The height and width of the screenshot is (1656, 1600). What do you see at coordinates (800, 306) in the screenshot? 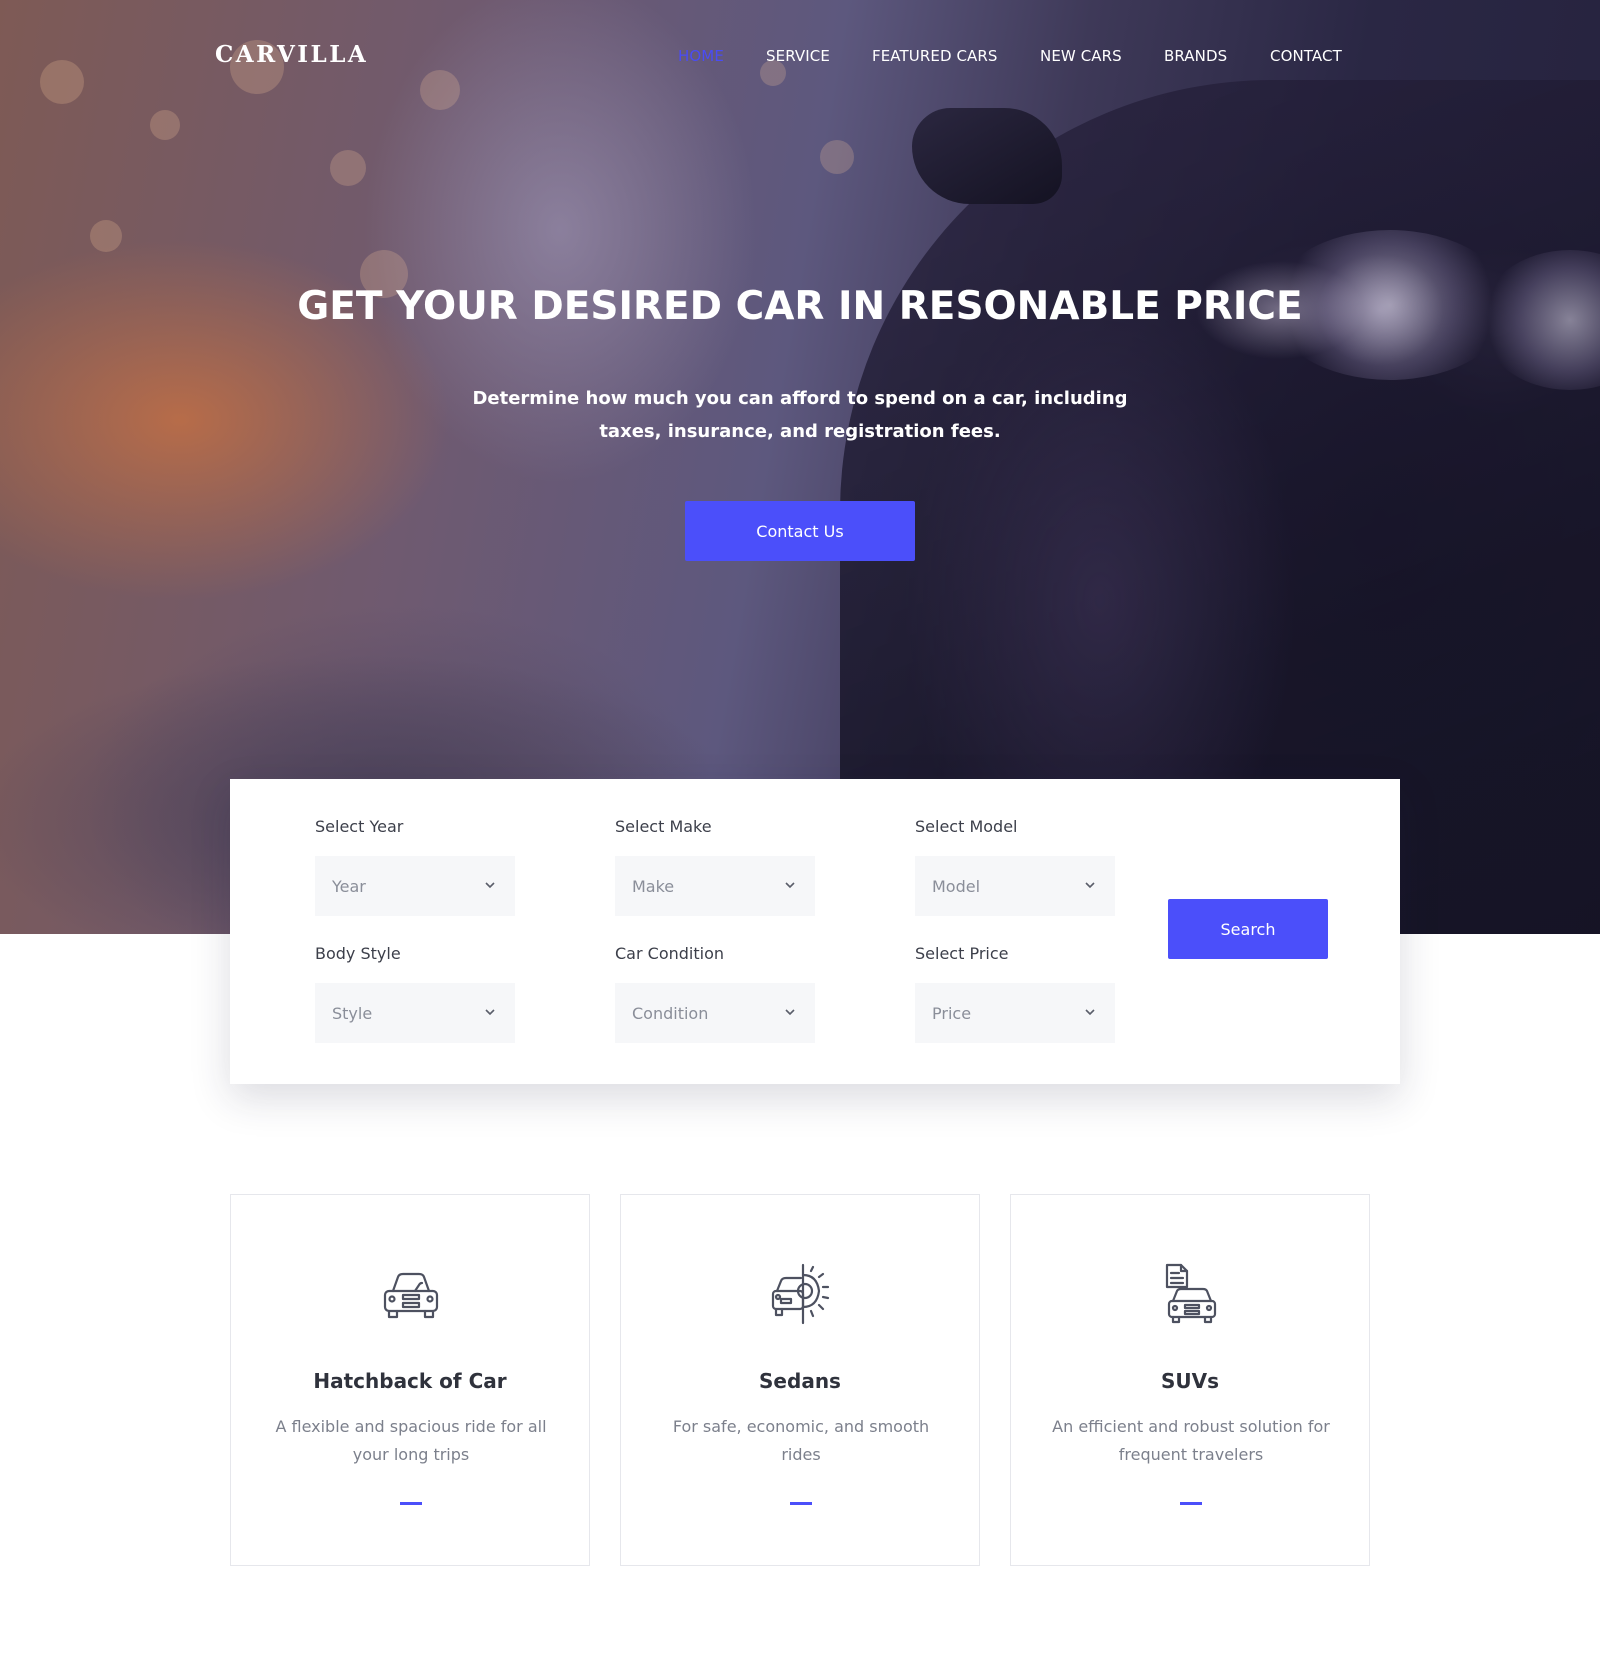
I see `hero-title: GET YOUR DESIRED CAR IN RESONABLE PRICE` at bounding box center [800, 306].